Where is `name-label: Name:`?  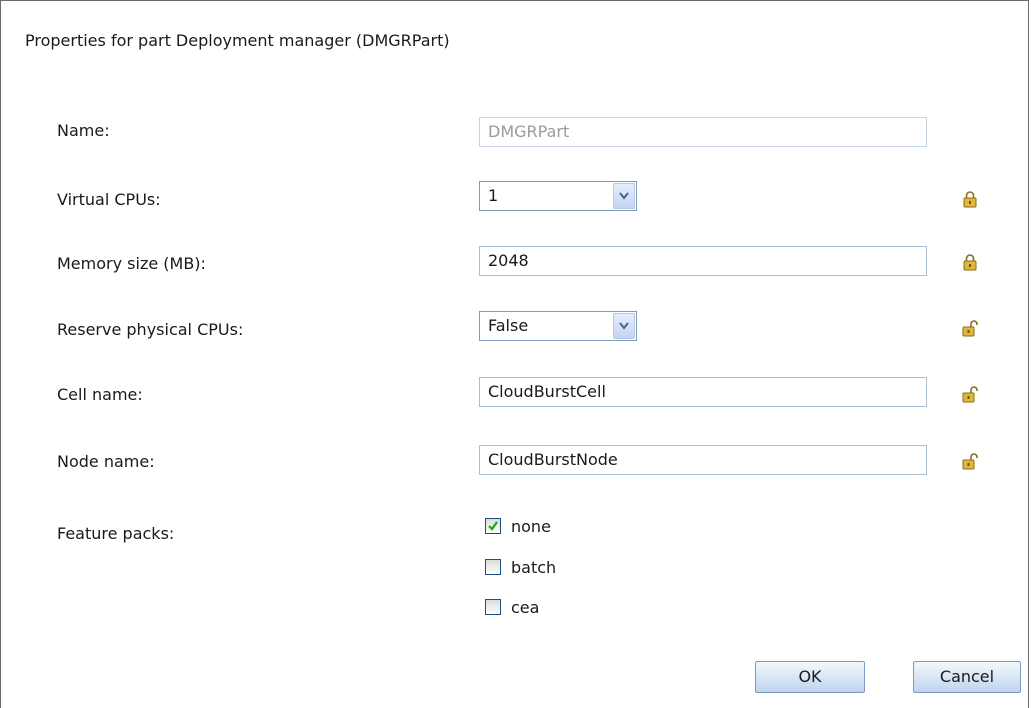 name-label: Name: is located at coordinates (83, 130).